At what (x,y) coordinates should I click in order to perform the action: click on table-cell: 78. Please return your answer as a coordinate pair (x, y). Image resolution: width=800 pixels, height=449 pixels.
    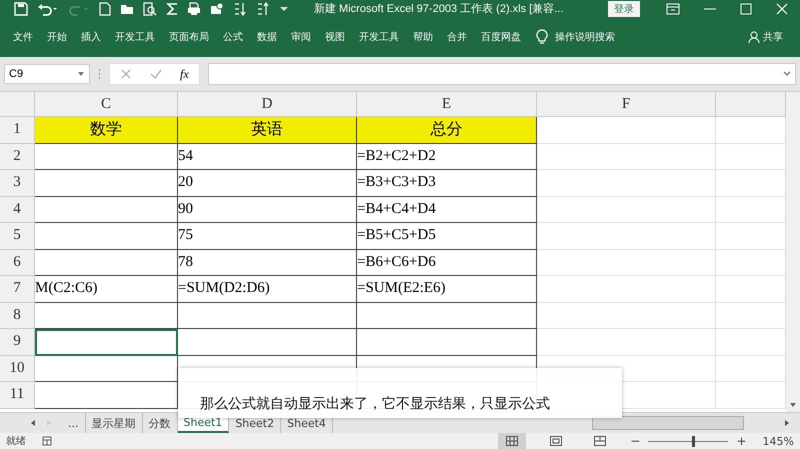
    Looking at the image, I should click on (267, 263).